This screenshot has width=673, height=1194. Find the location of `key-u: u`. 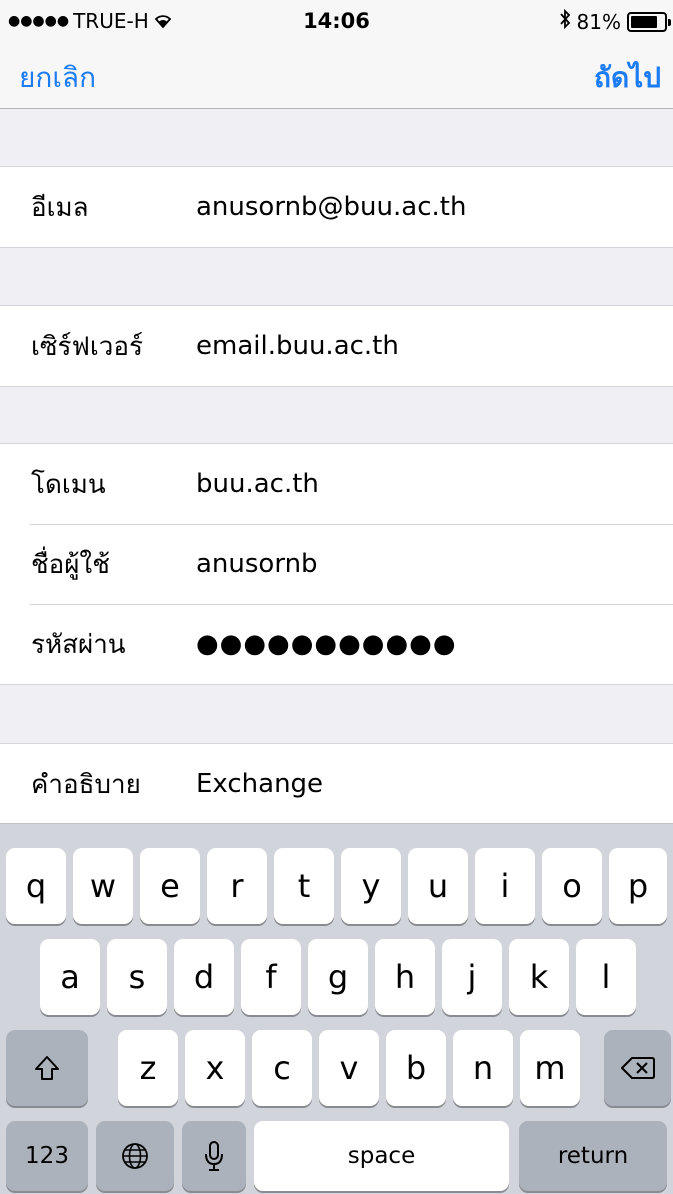

key-u: u is located at coordinates (438, 886).